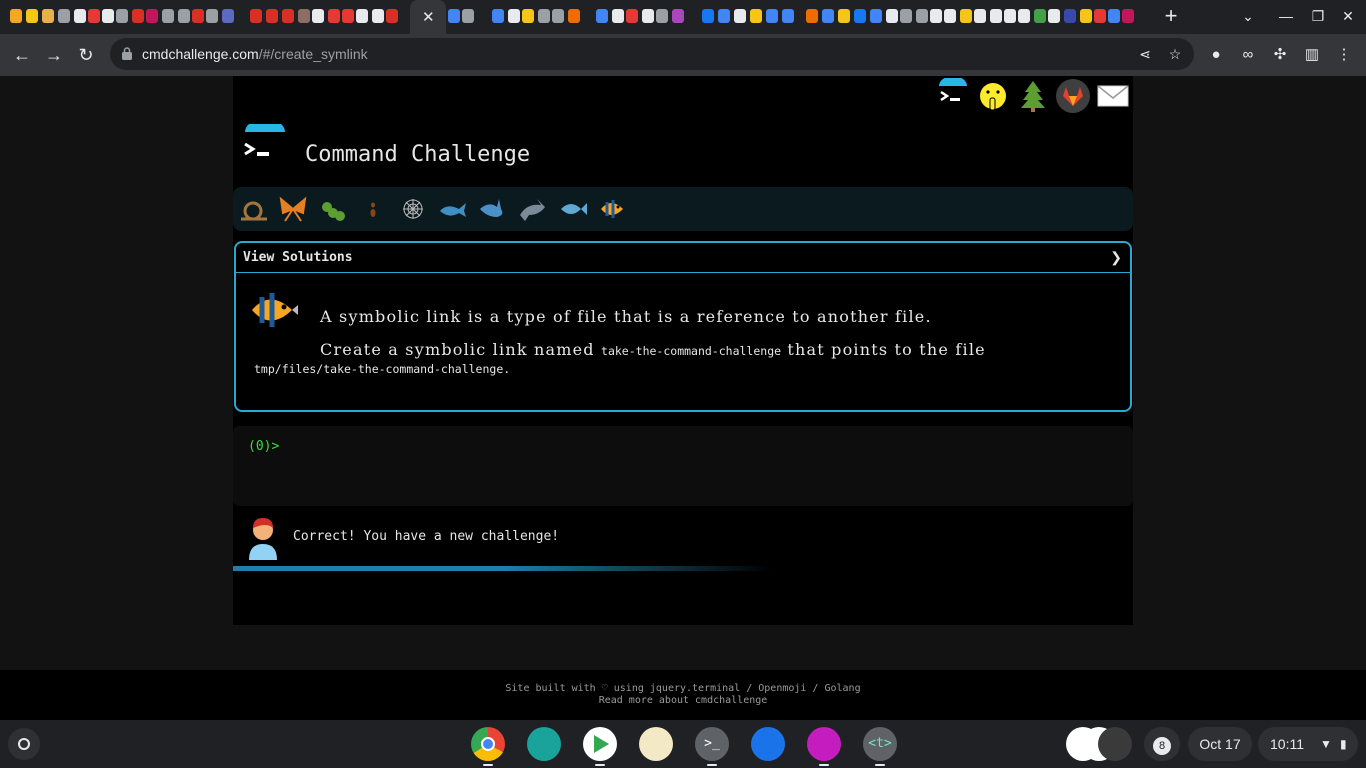  What do you see at coordinates (1220, 744) in the screenshot?
I see `date-pill: Oct 17` at bounding box center [1220, 744].